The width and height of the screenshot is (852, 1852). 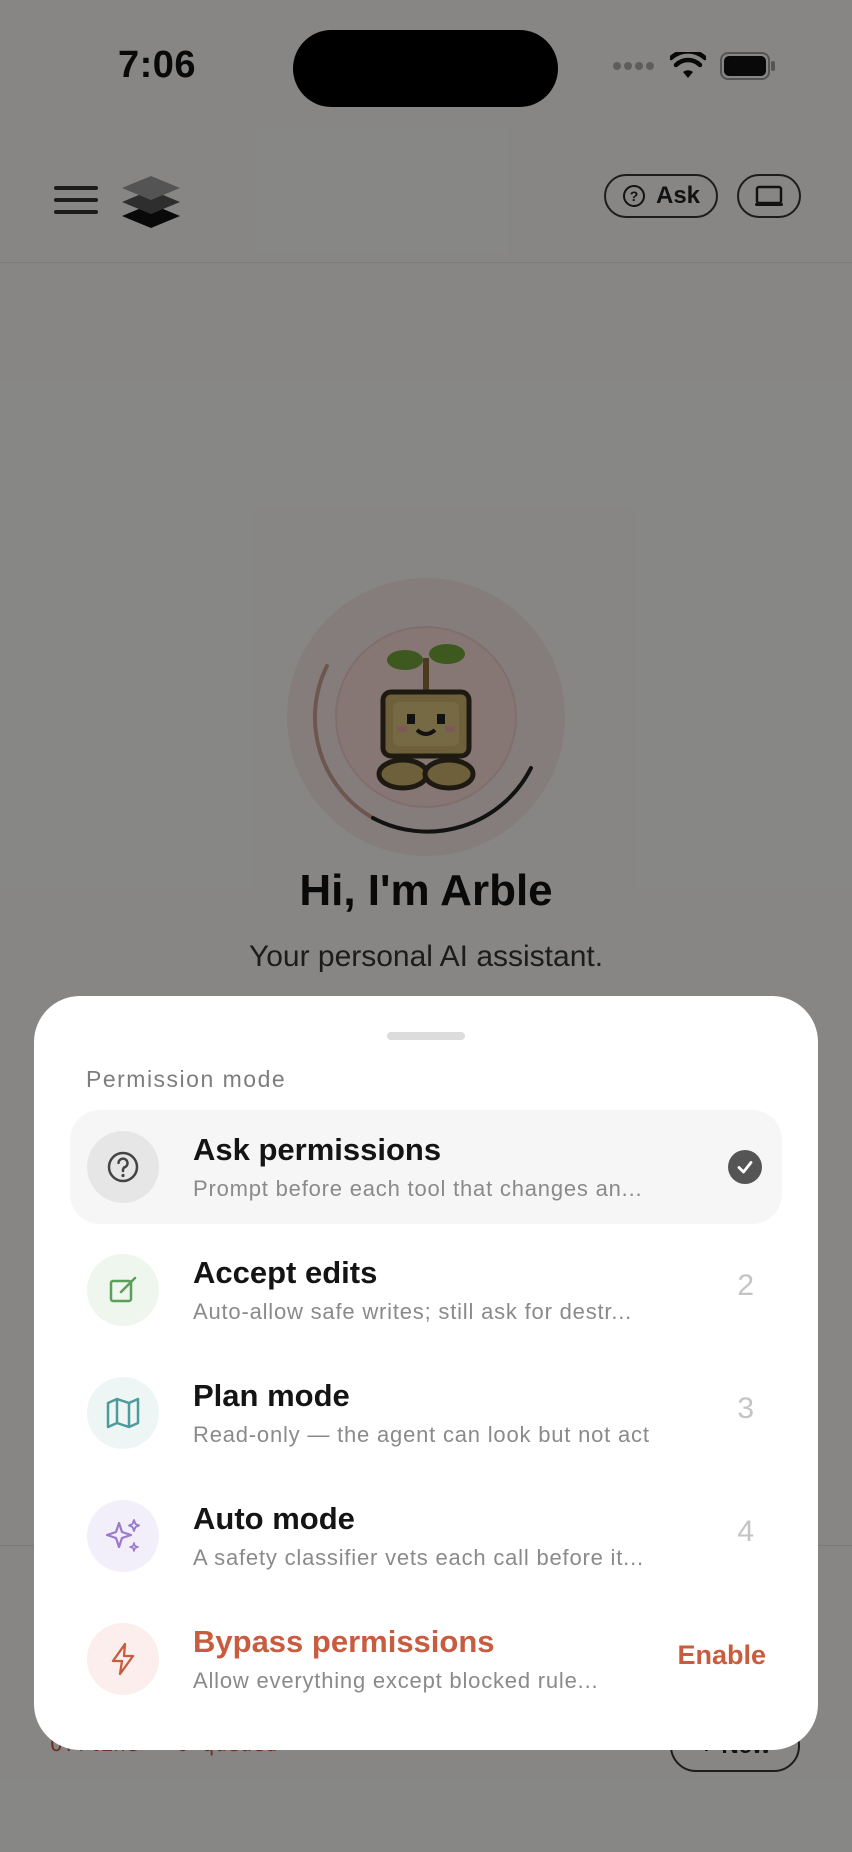 What do you see at coordinates (426, 1036) in the screenshot?
I see `sheet-grabber` at bounding box center [426, 1036].